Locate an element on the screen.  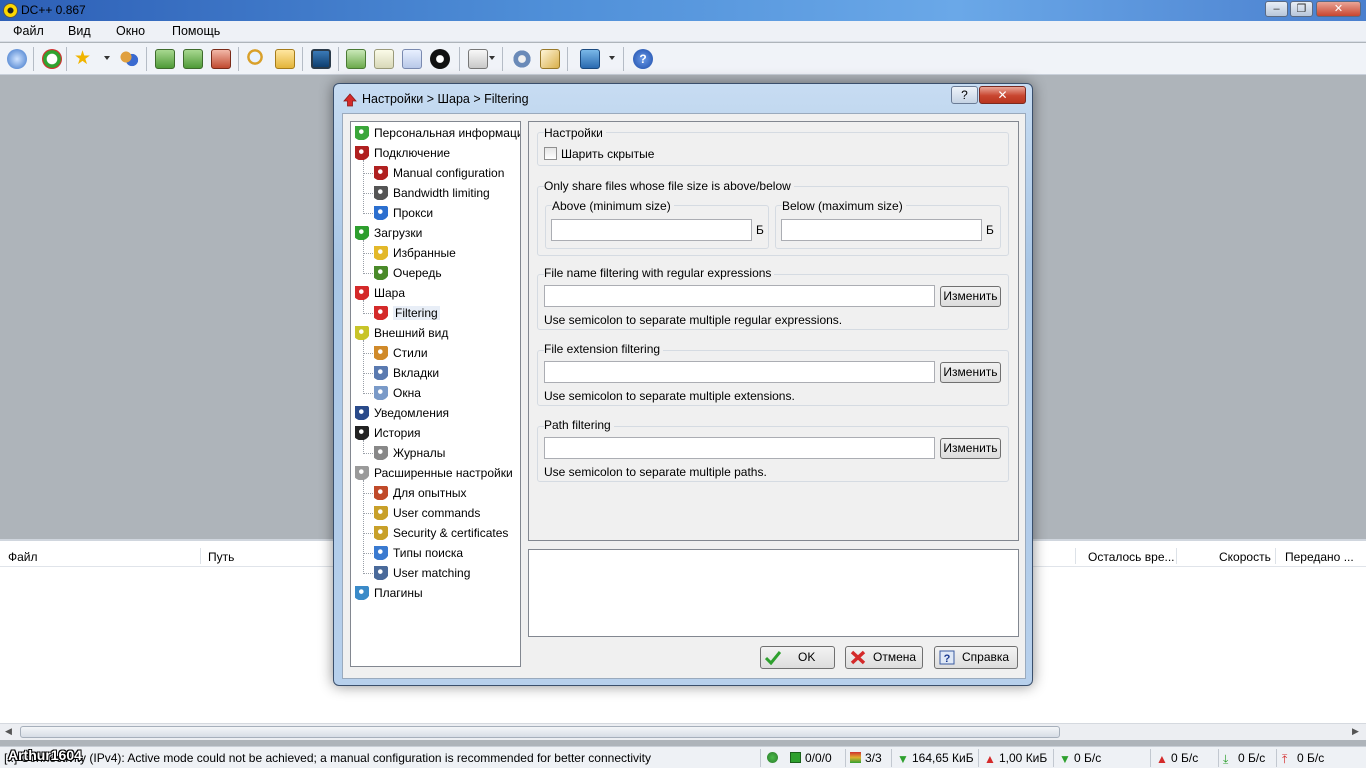
status-slots: 3/3 is located at coordinates (866, 758).